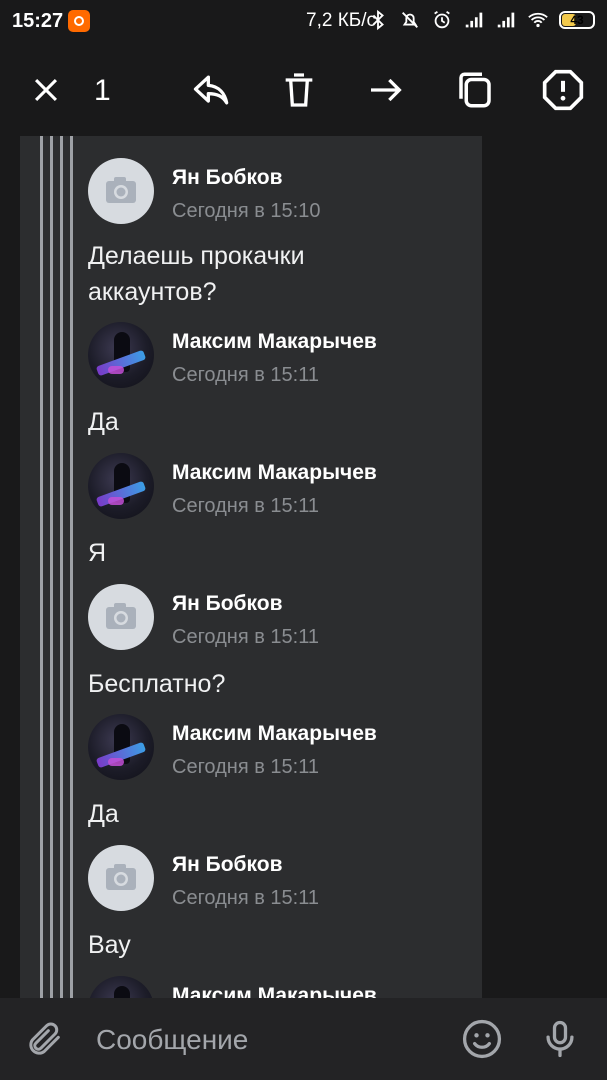 This screenshot has height=1080, width=607. What do you see at coordinates (196, 274) in the screenshot?
I see `message-text: Делаешь прокачки аккаунтов?` at bounding box center [196, 274].